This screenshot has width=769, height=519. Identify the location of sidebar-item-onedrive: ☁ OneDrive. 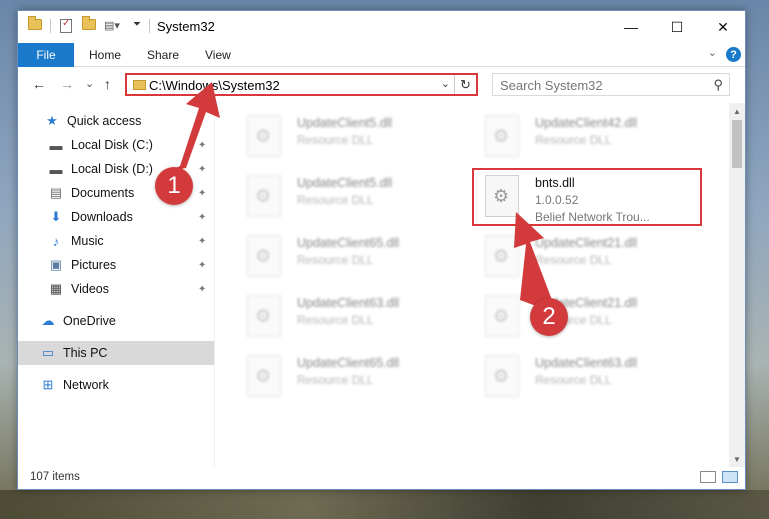
(116, 321).